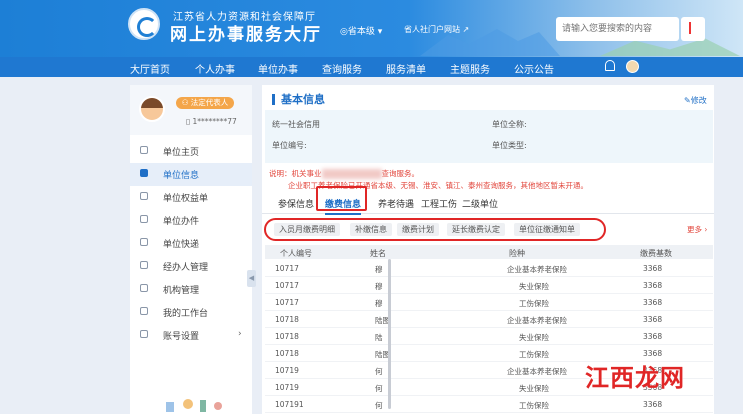  I want to click on sidebar-collapse-button: ◀, so click(251, 278).